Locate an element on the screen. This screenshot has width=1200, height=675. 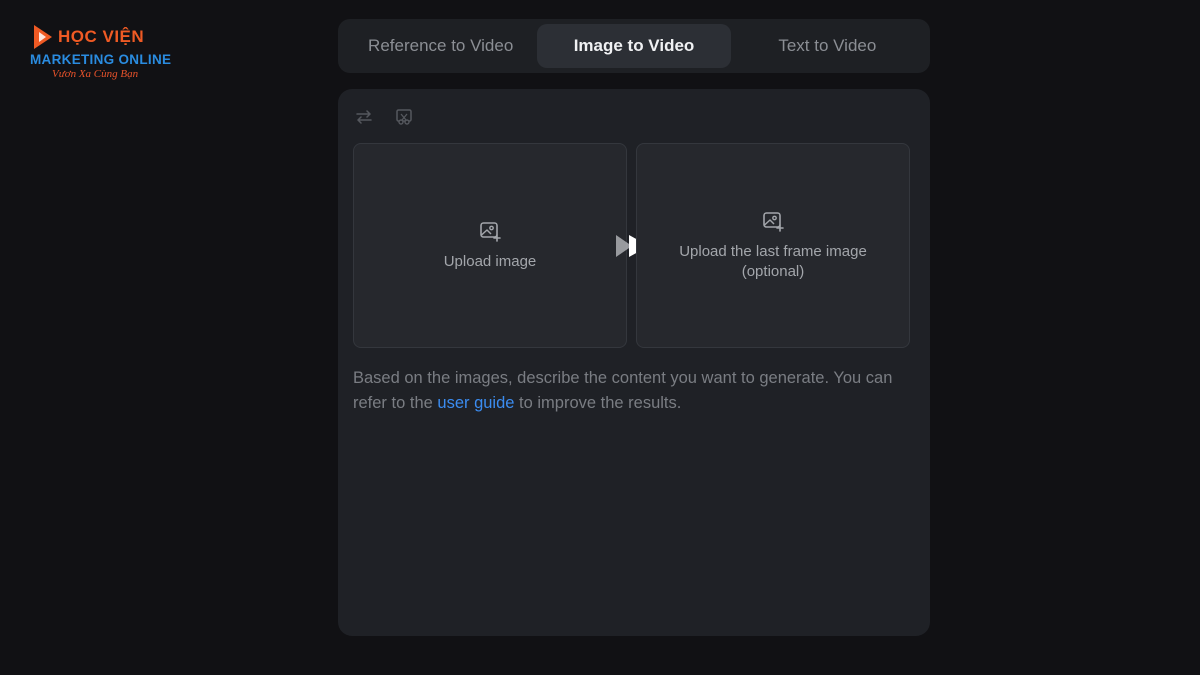
user-guide-link: user guide is located at coordinates (475, 403).